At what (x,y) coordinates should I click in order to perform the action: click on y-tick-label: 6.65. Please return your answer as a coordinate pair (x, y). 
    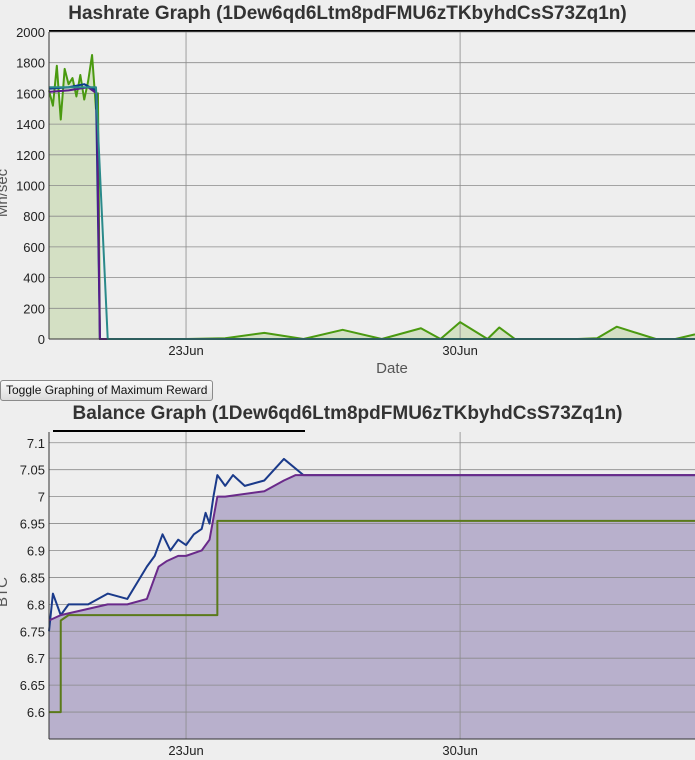
    Looking at the image, I should click on (32, 685).